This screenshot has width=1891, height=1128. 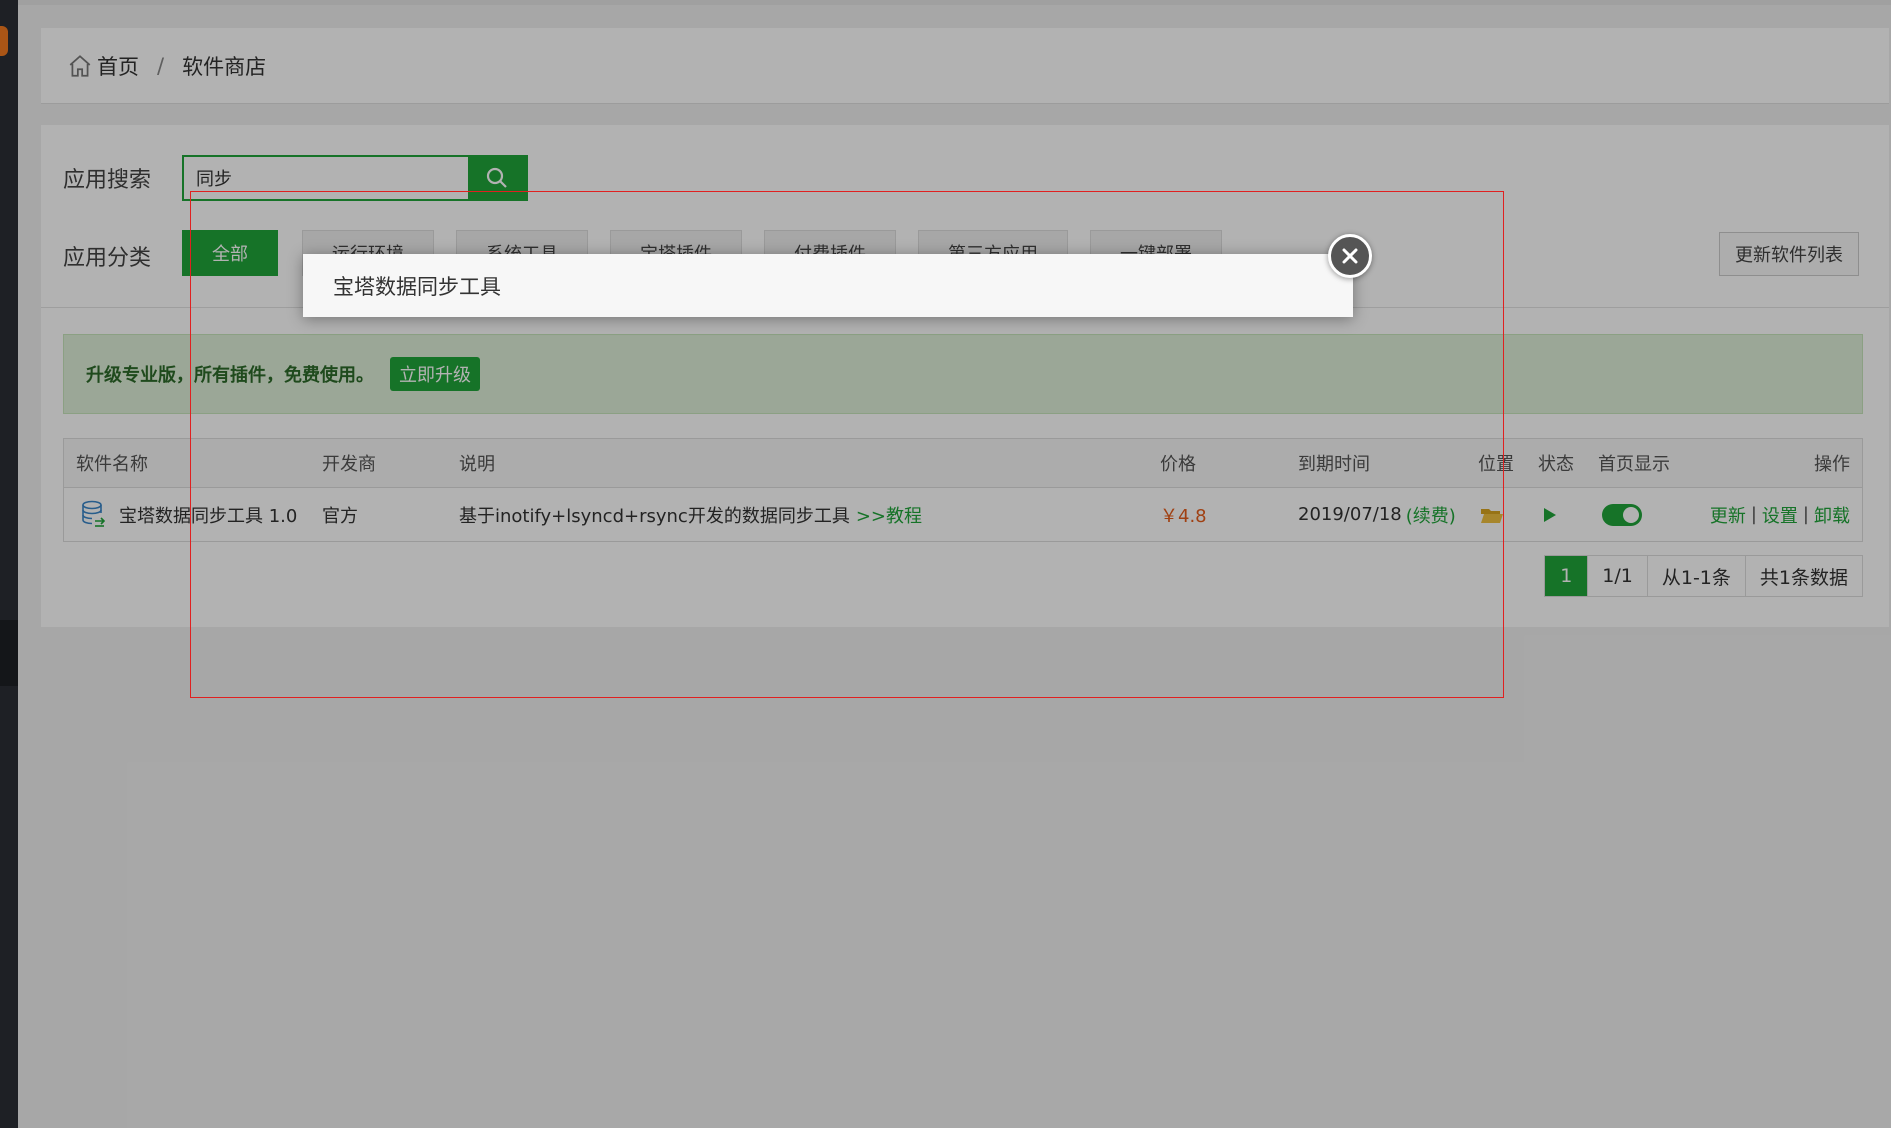 What do you see at coordinates (417, 286) in the screenshot?
I see `dialog-title: 宝塔数据同步工具` at bounding box center [417, 286].